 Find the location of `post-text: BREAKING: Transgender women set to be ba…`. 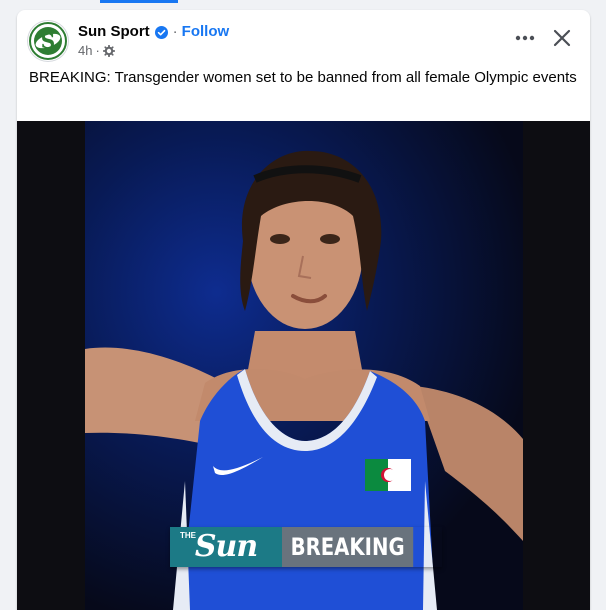

post-text: BREAKING: Transgender women set to be ba… is located at coordinates (303, 77).